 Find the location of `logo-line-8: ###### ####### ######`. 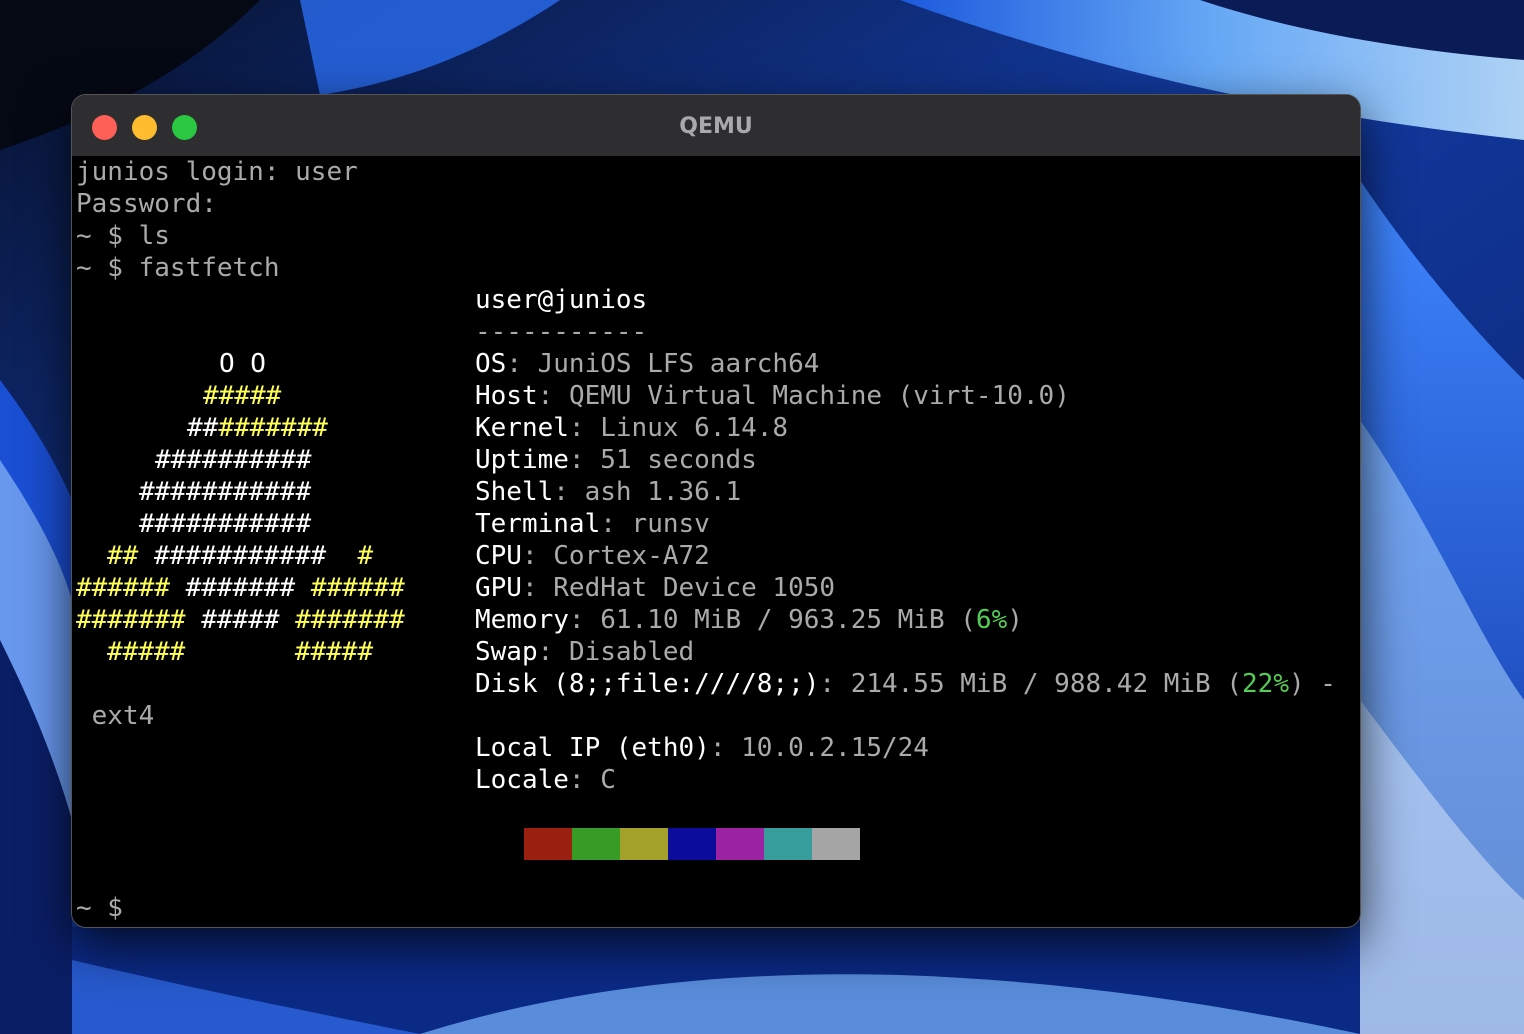

logo-line-8: ###### ####### ###### is located at coordinates (240, 588).